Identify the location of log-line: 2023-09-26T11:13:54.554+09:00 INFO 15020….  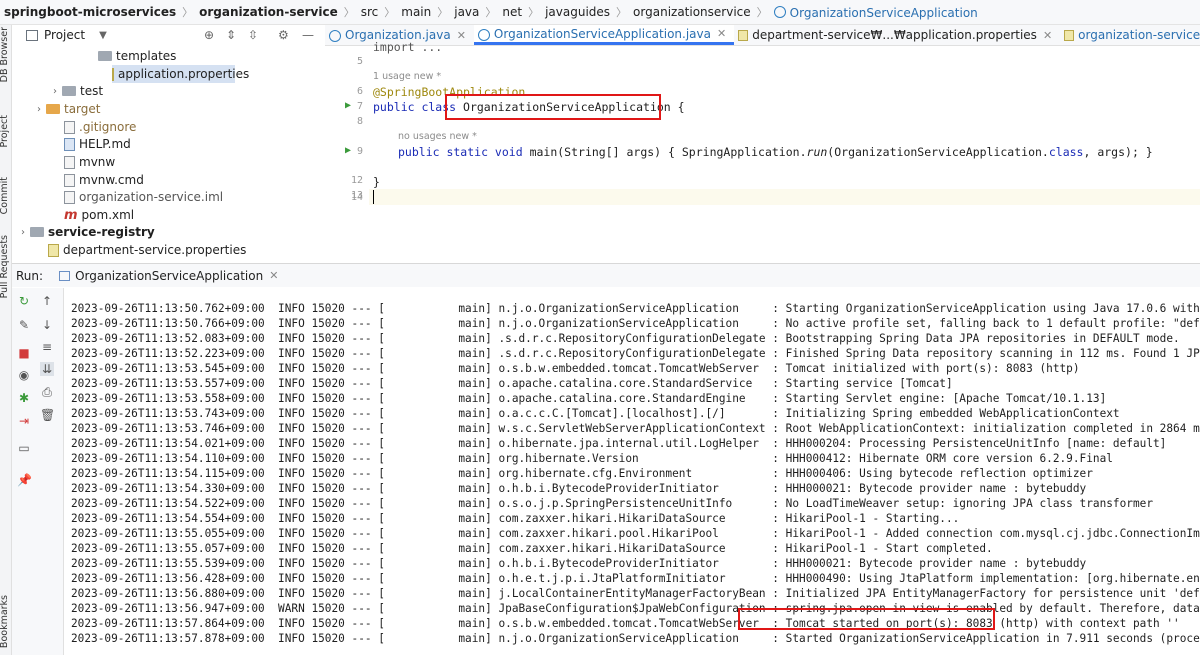
(515, 518).